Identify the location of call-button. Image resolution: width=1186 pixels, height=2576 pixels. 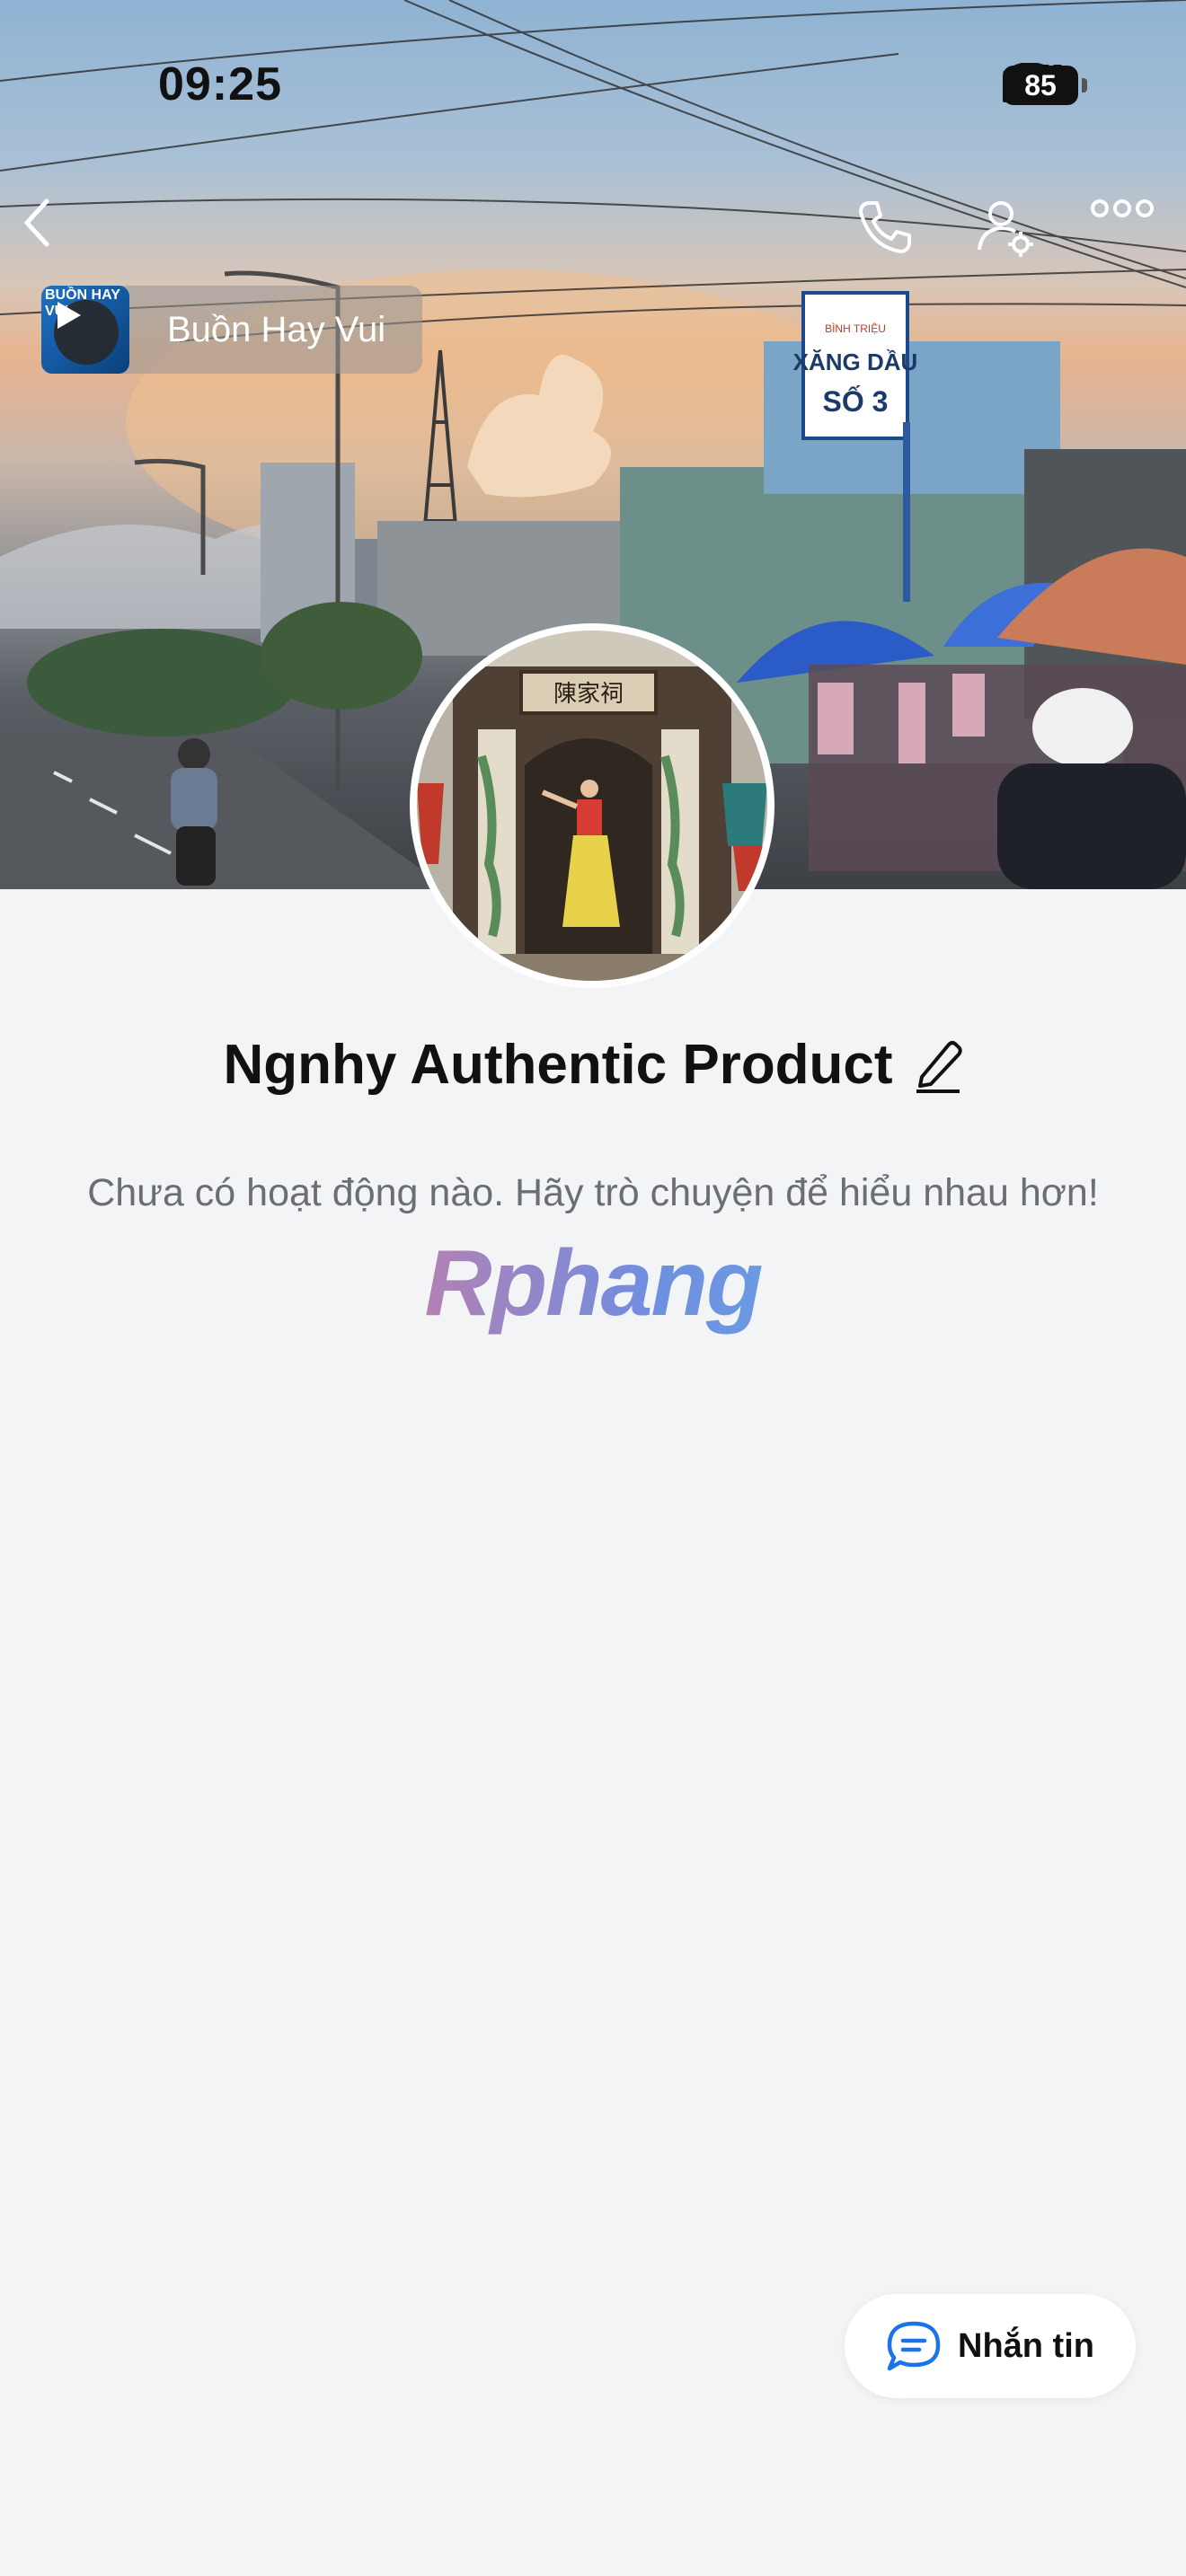
(891, 233).